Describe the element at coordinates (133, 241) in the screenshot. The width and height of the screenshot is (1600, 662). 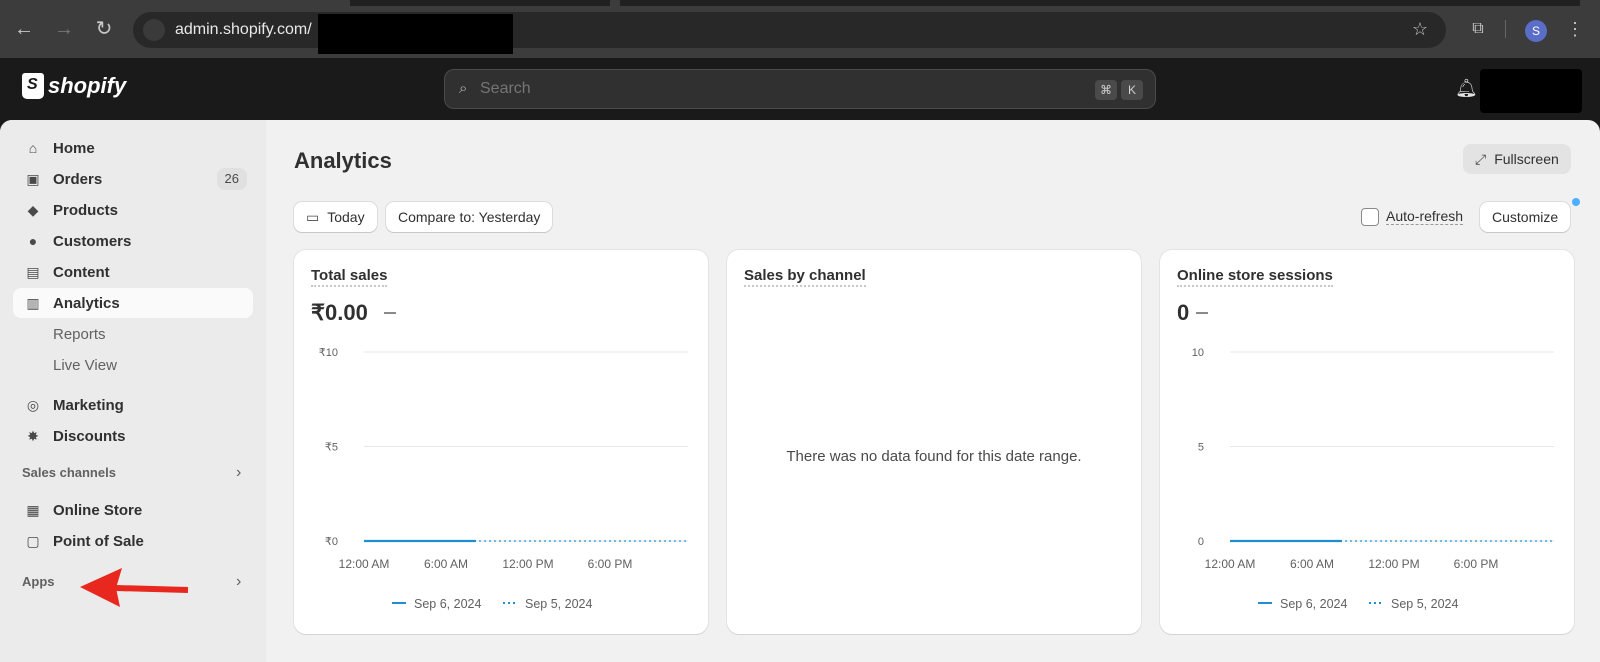
I see `sidebar-item-customers: ● Customers` at that location.